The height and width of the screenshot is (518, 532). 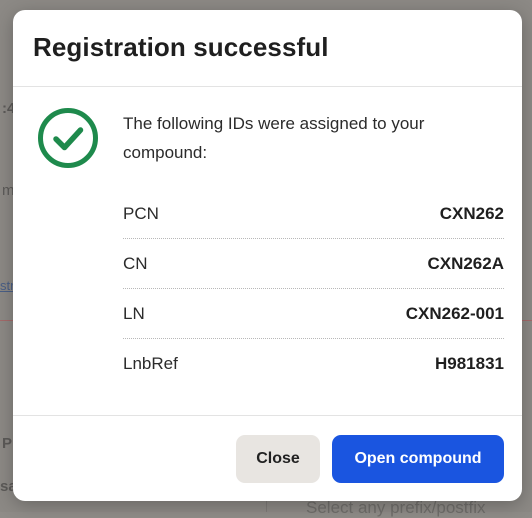 What do you see at coordinates (418, 459) in the screenshot?
I see `open-compound-button: Open compound` at bounding box center [418, 459].